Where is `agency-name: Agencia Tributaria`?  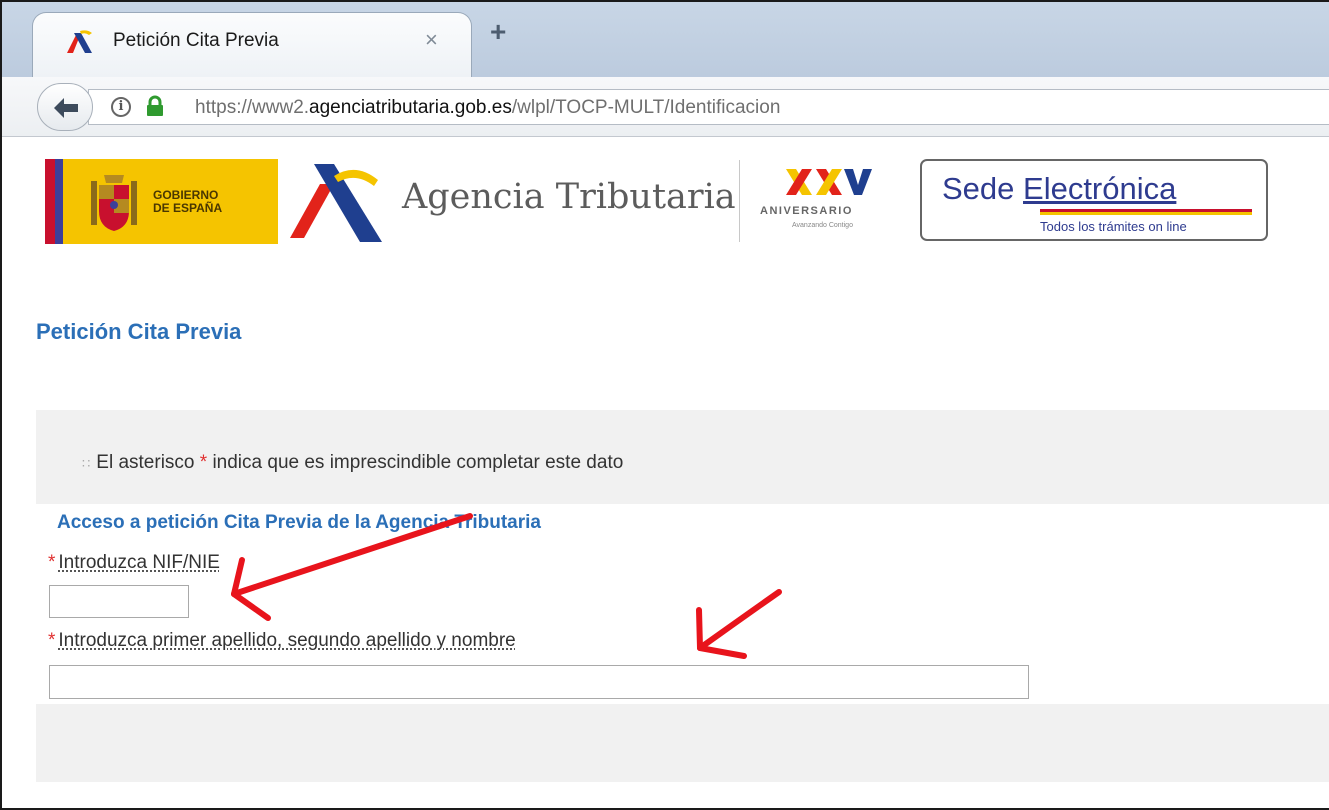
agency-name: Agencia Tributaria is located at coordinates (569, 197).